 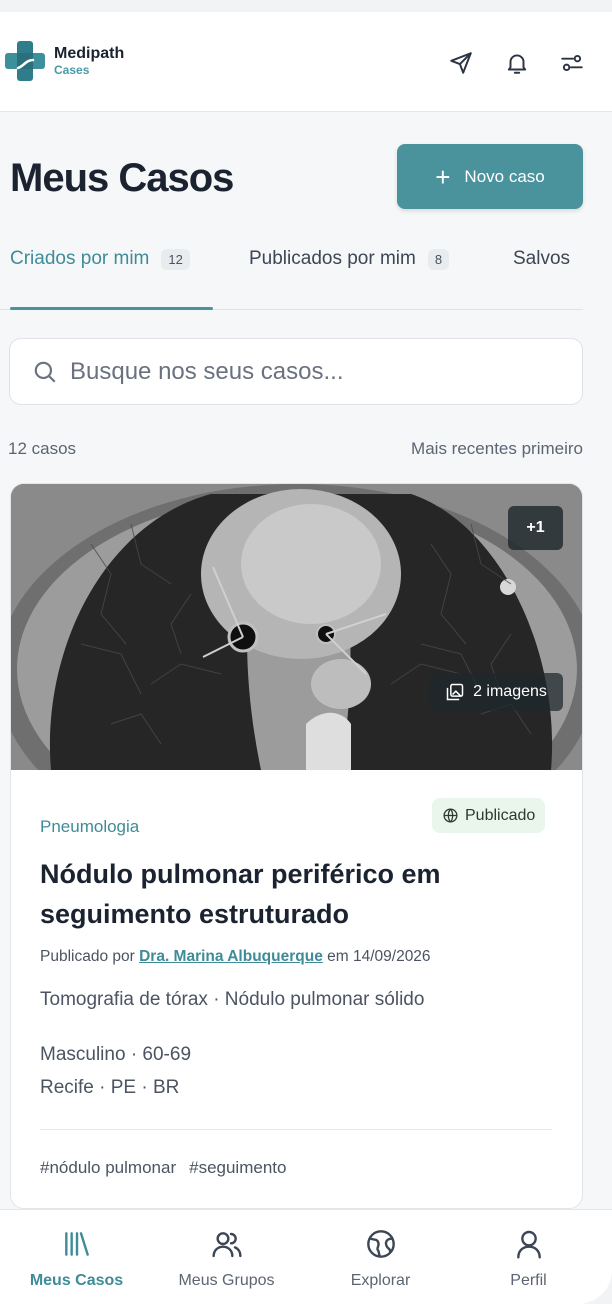 I want to click on case-tags: #nódulo pulmonar #seguimento, so click(x=169, y=1168).